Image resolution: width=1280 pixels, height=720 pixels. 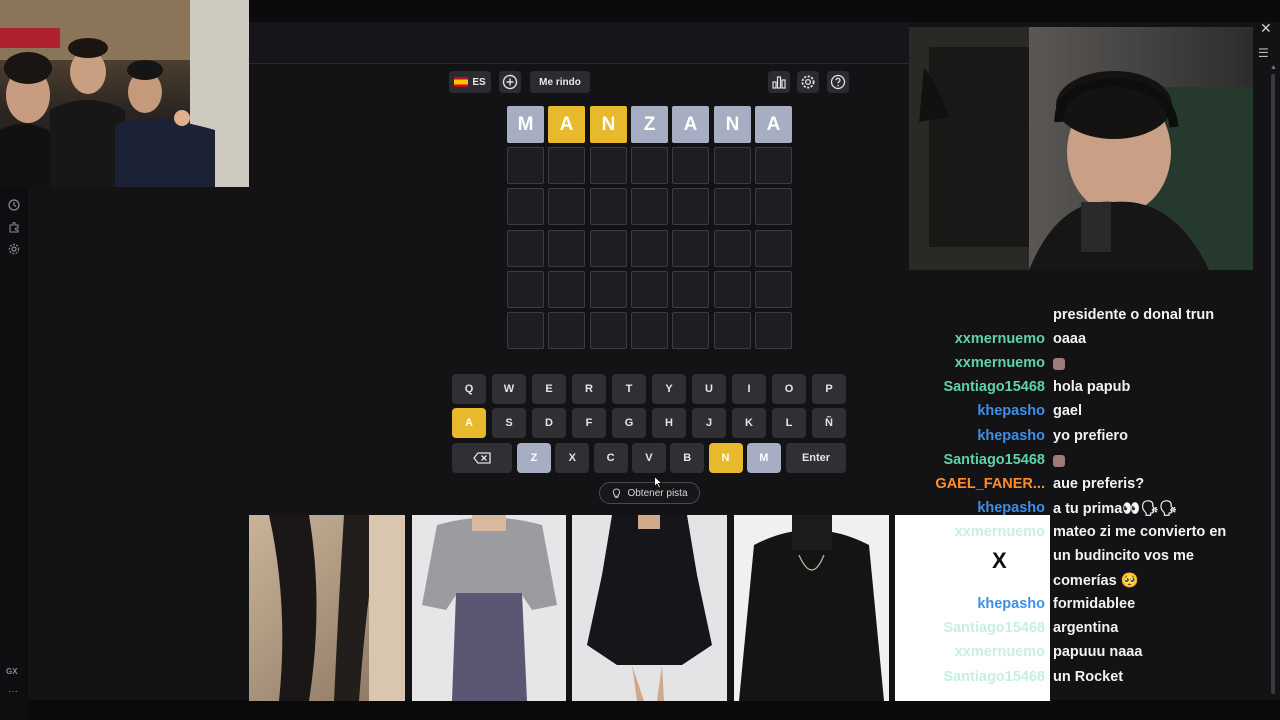 What do you see at coordinates (1082, 366) in the screenshot?
I see `chat-message: xxmernuemo` at bounding box center [1082, 366].